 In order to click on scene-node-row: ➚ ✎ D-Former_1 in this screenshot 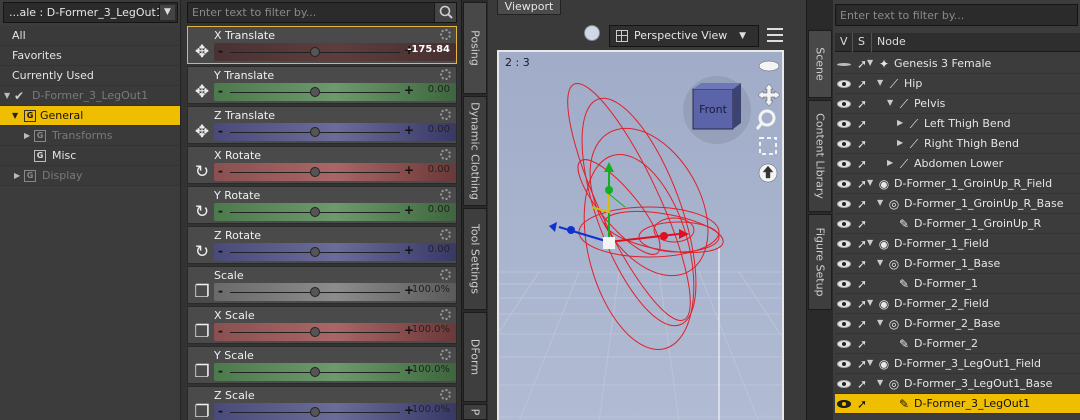, I will do `click(957, 284)`.